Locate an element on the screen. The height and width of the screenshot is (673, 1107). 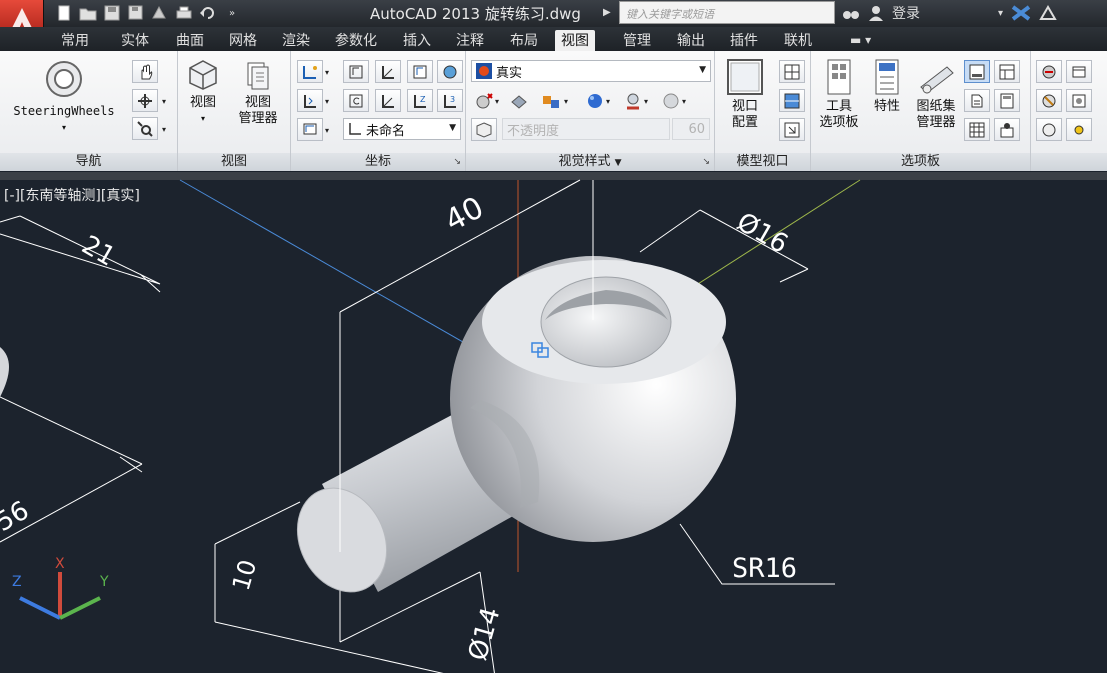
tab-output: 输出 is located at coordinates (691, 40).